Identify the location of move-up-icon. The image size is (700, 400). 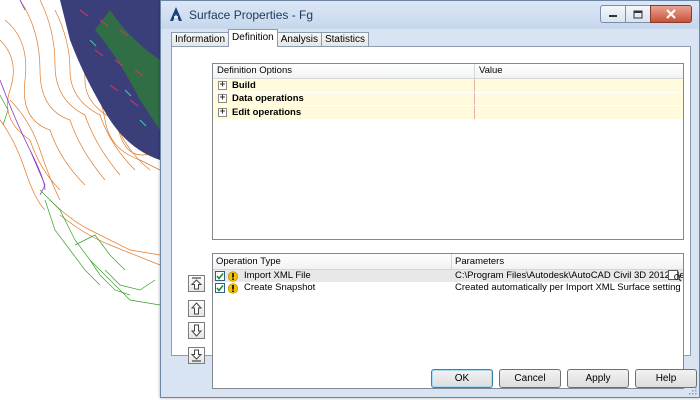
(196, 308).